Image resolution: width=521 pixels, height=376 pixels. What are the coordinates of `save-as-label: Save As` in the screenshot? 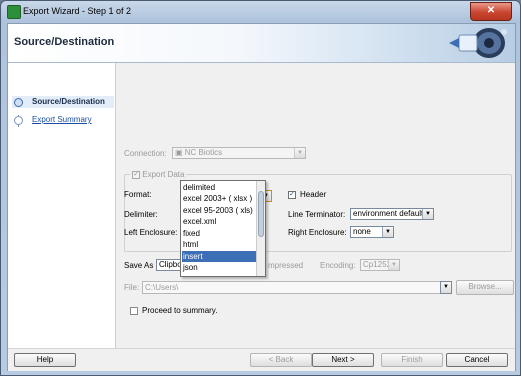 It's located at (139, 265).